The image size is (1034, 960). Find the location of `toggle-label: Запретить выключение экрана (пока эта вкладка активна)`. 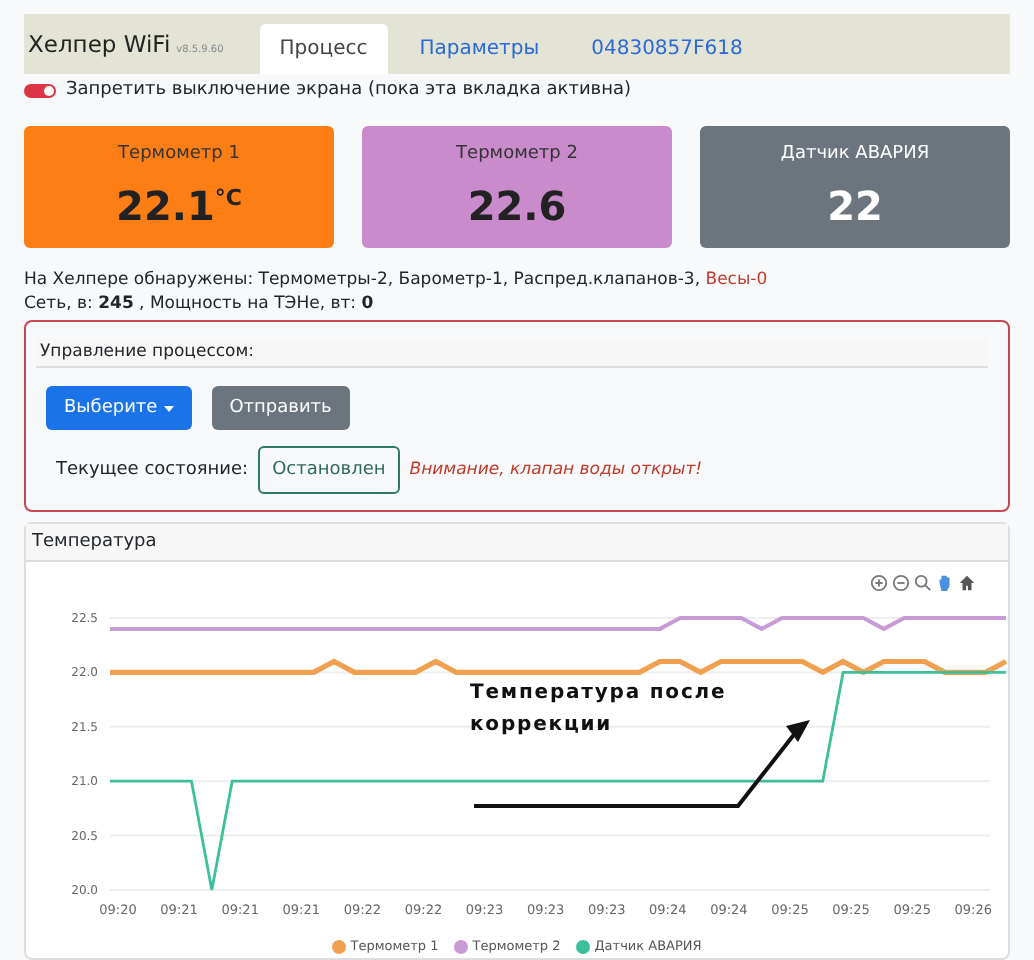

toggle-label: Запретить выключение экрана (пока эта вкладка активна) is located at coordinates (349, 90).